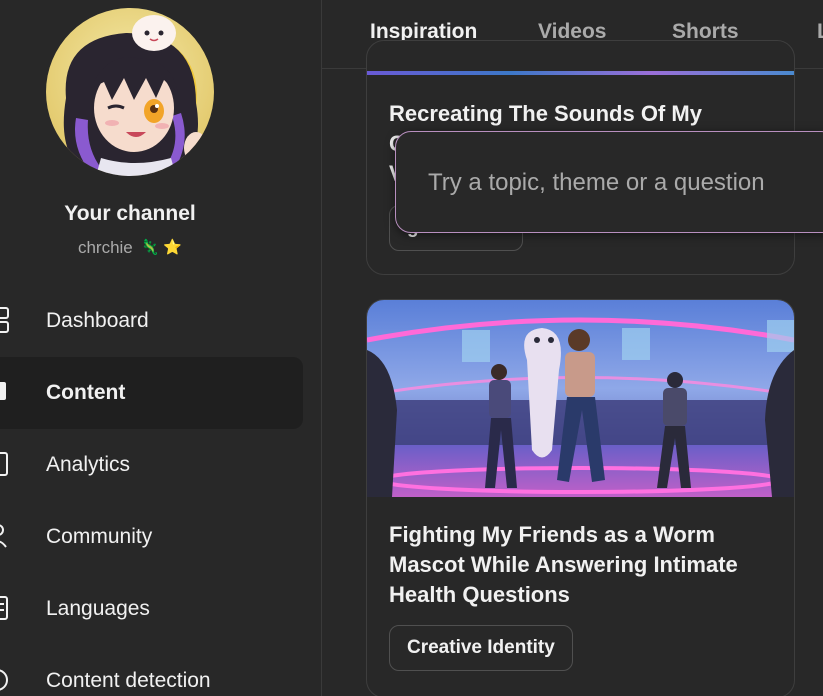  I want to click on sidebar-item-label: Community, so click(99, 536).